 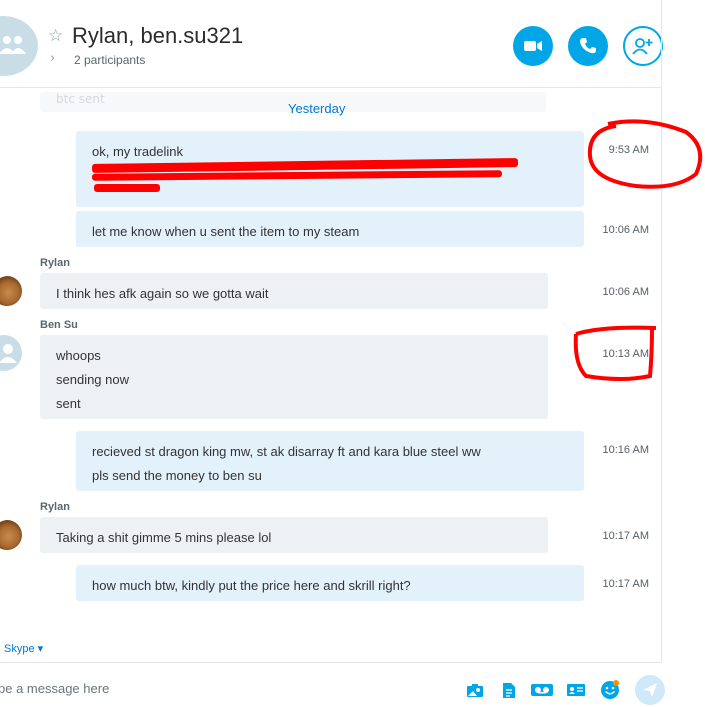 I want to click on message-composer: pe a message here, so click(x=332, y=684).